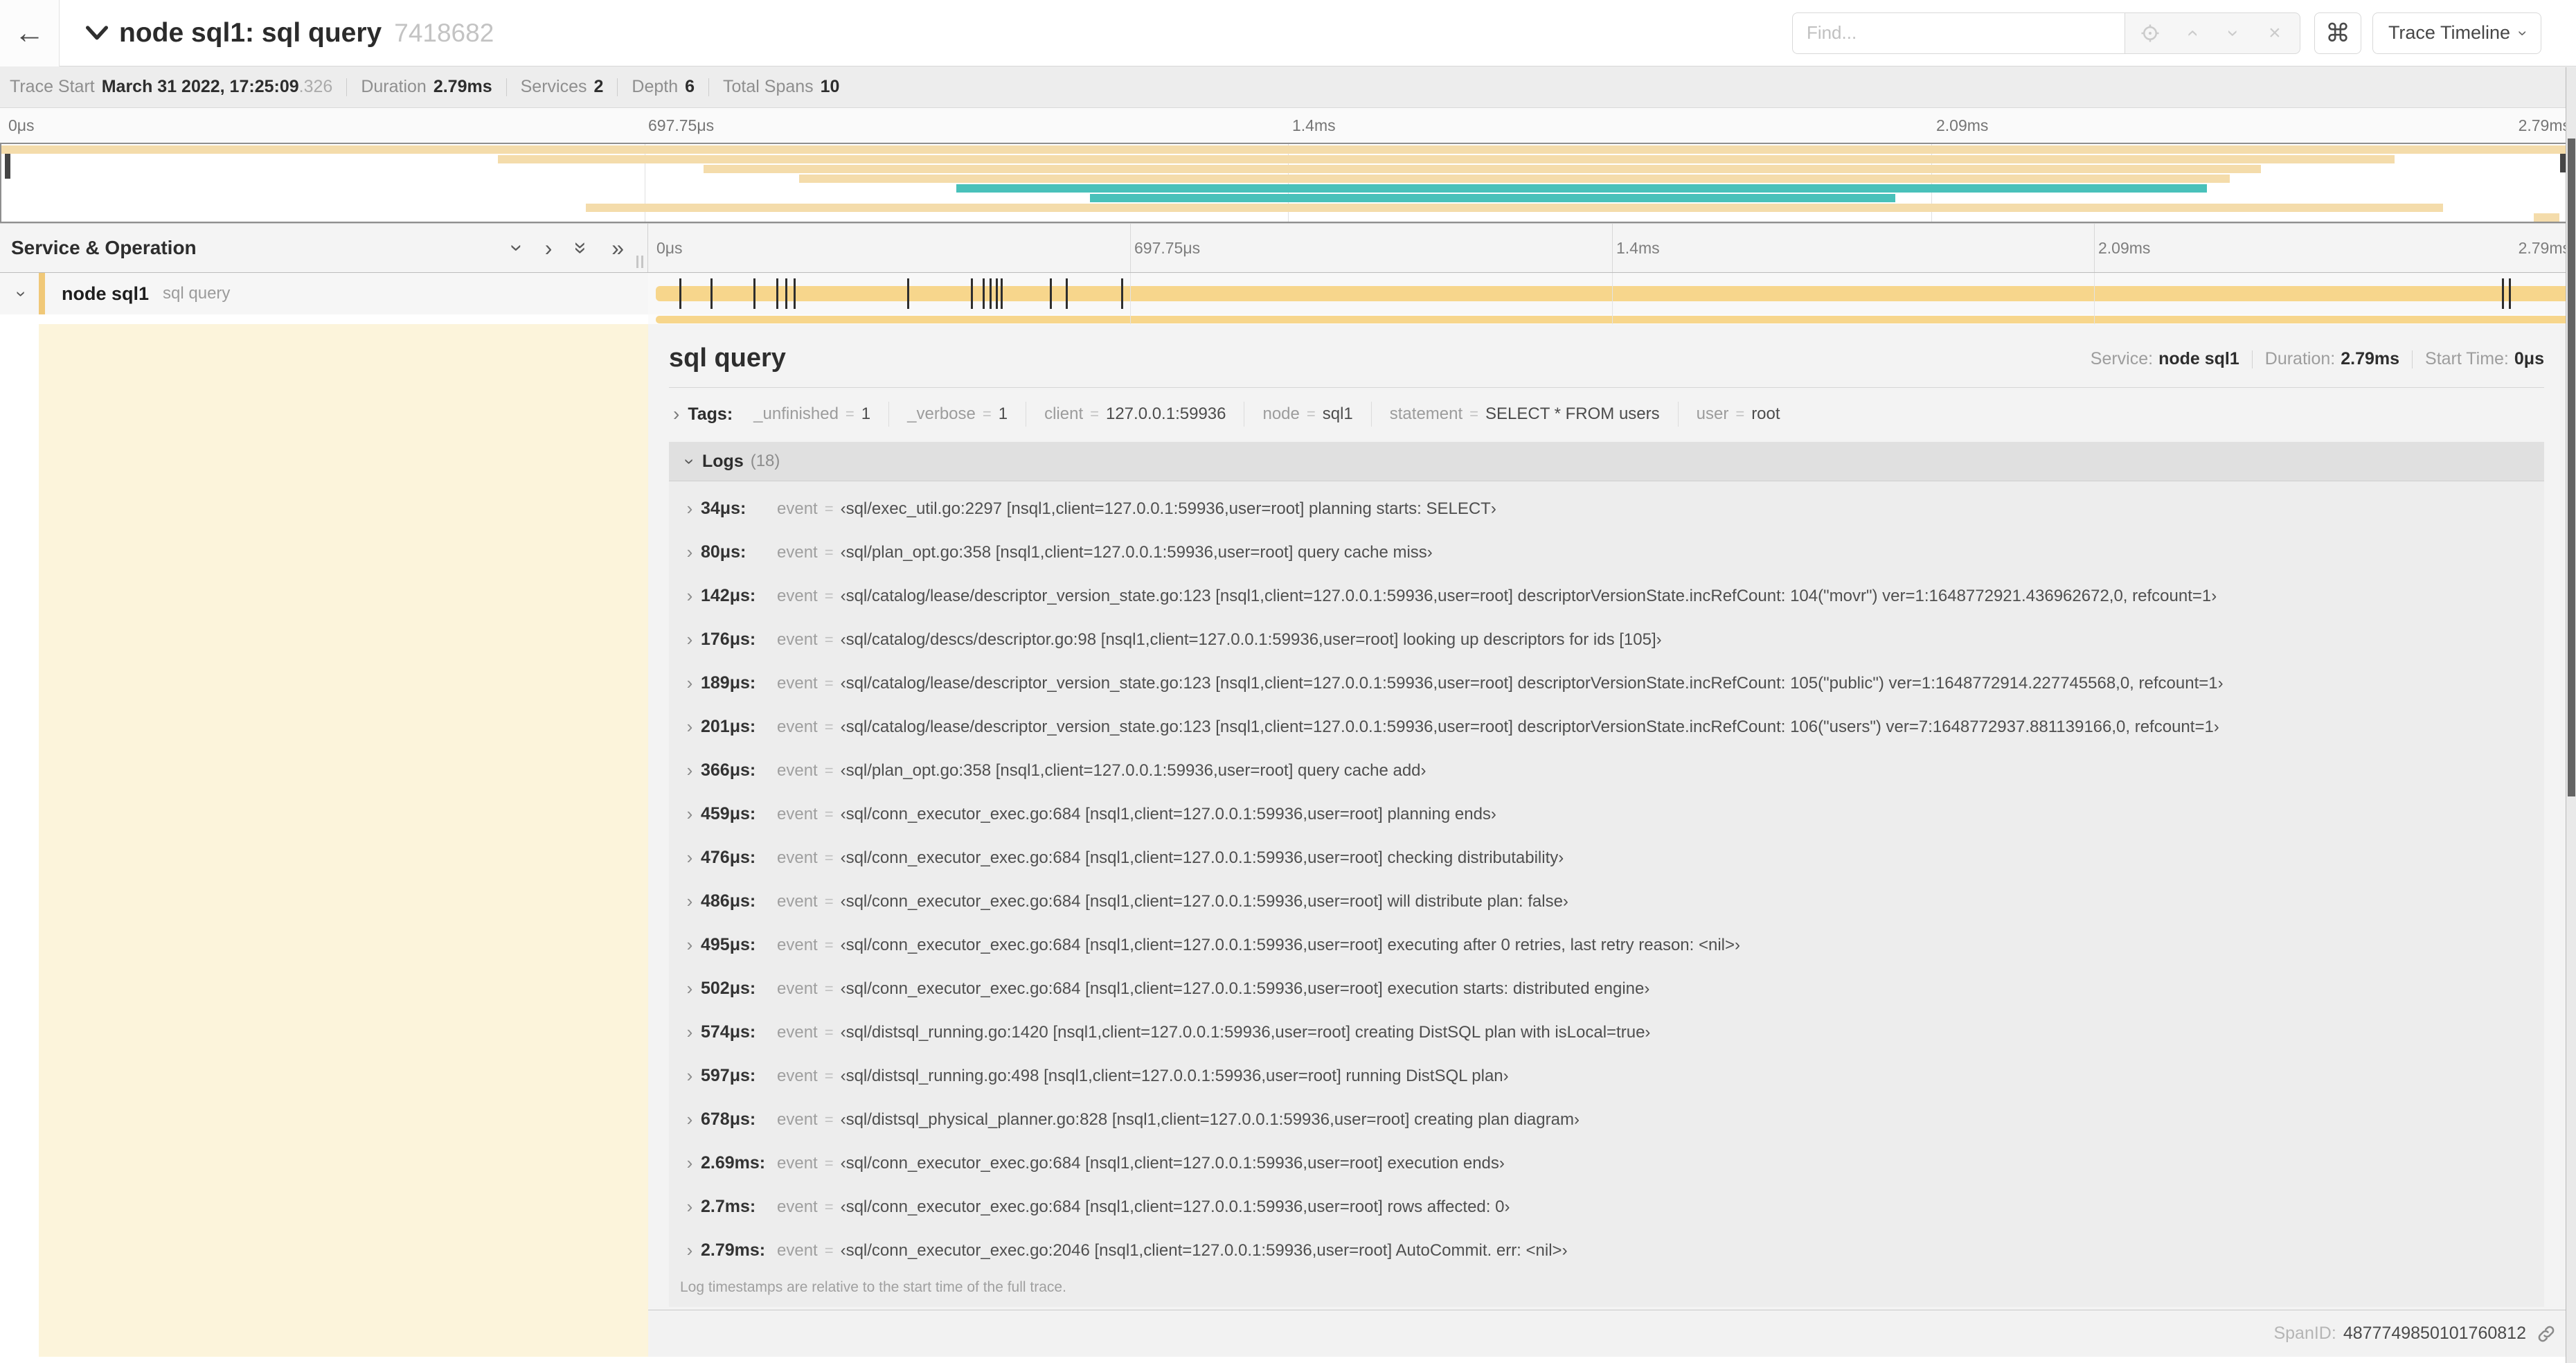 The image size is (2576, 1363). I want to click on locate-span-button, so click(2150, 33).